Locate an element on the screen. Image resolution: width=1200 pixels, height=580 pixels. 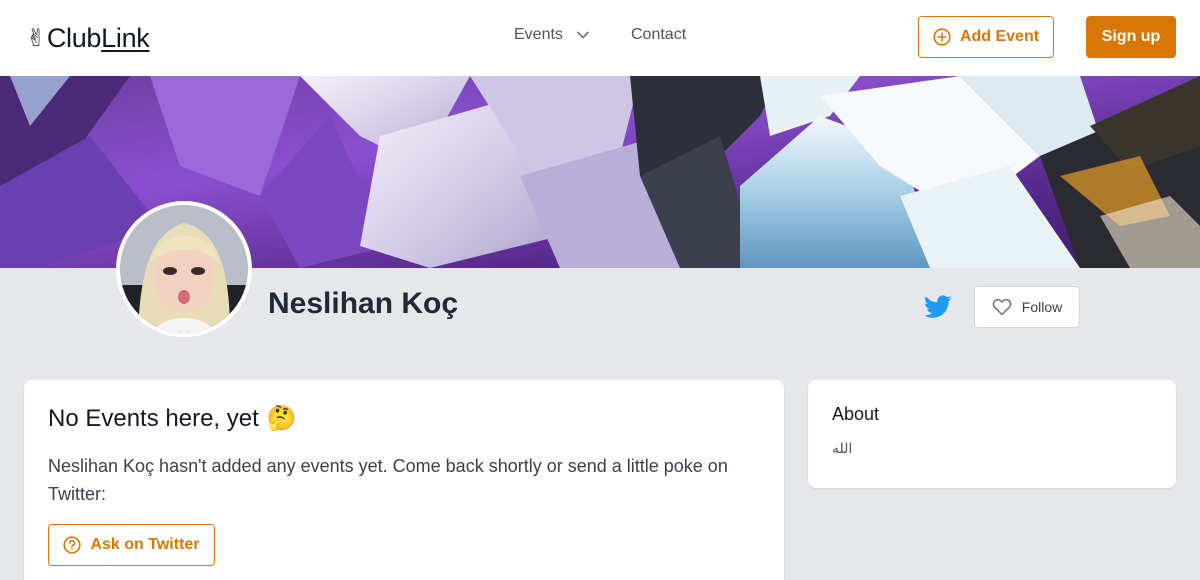
plus-circle-icon is located at coordinates (942, 37).